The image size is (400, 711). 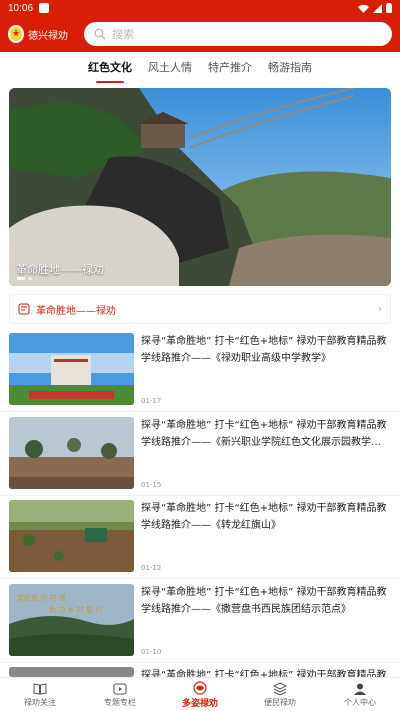 I want to click on status-time: 10:06, so click(x=21, y=8).